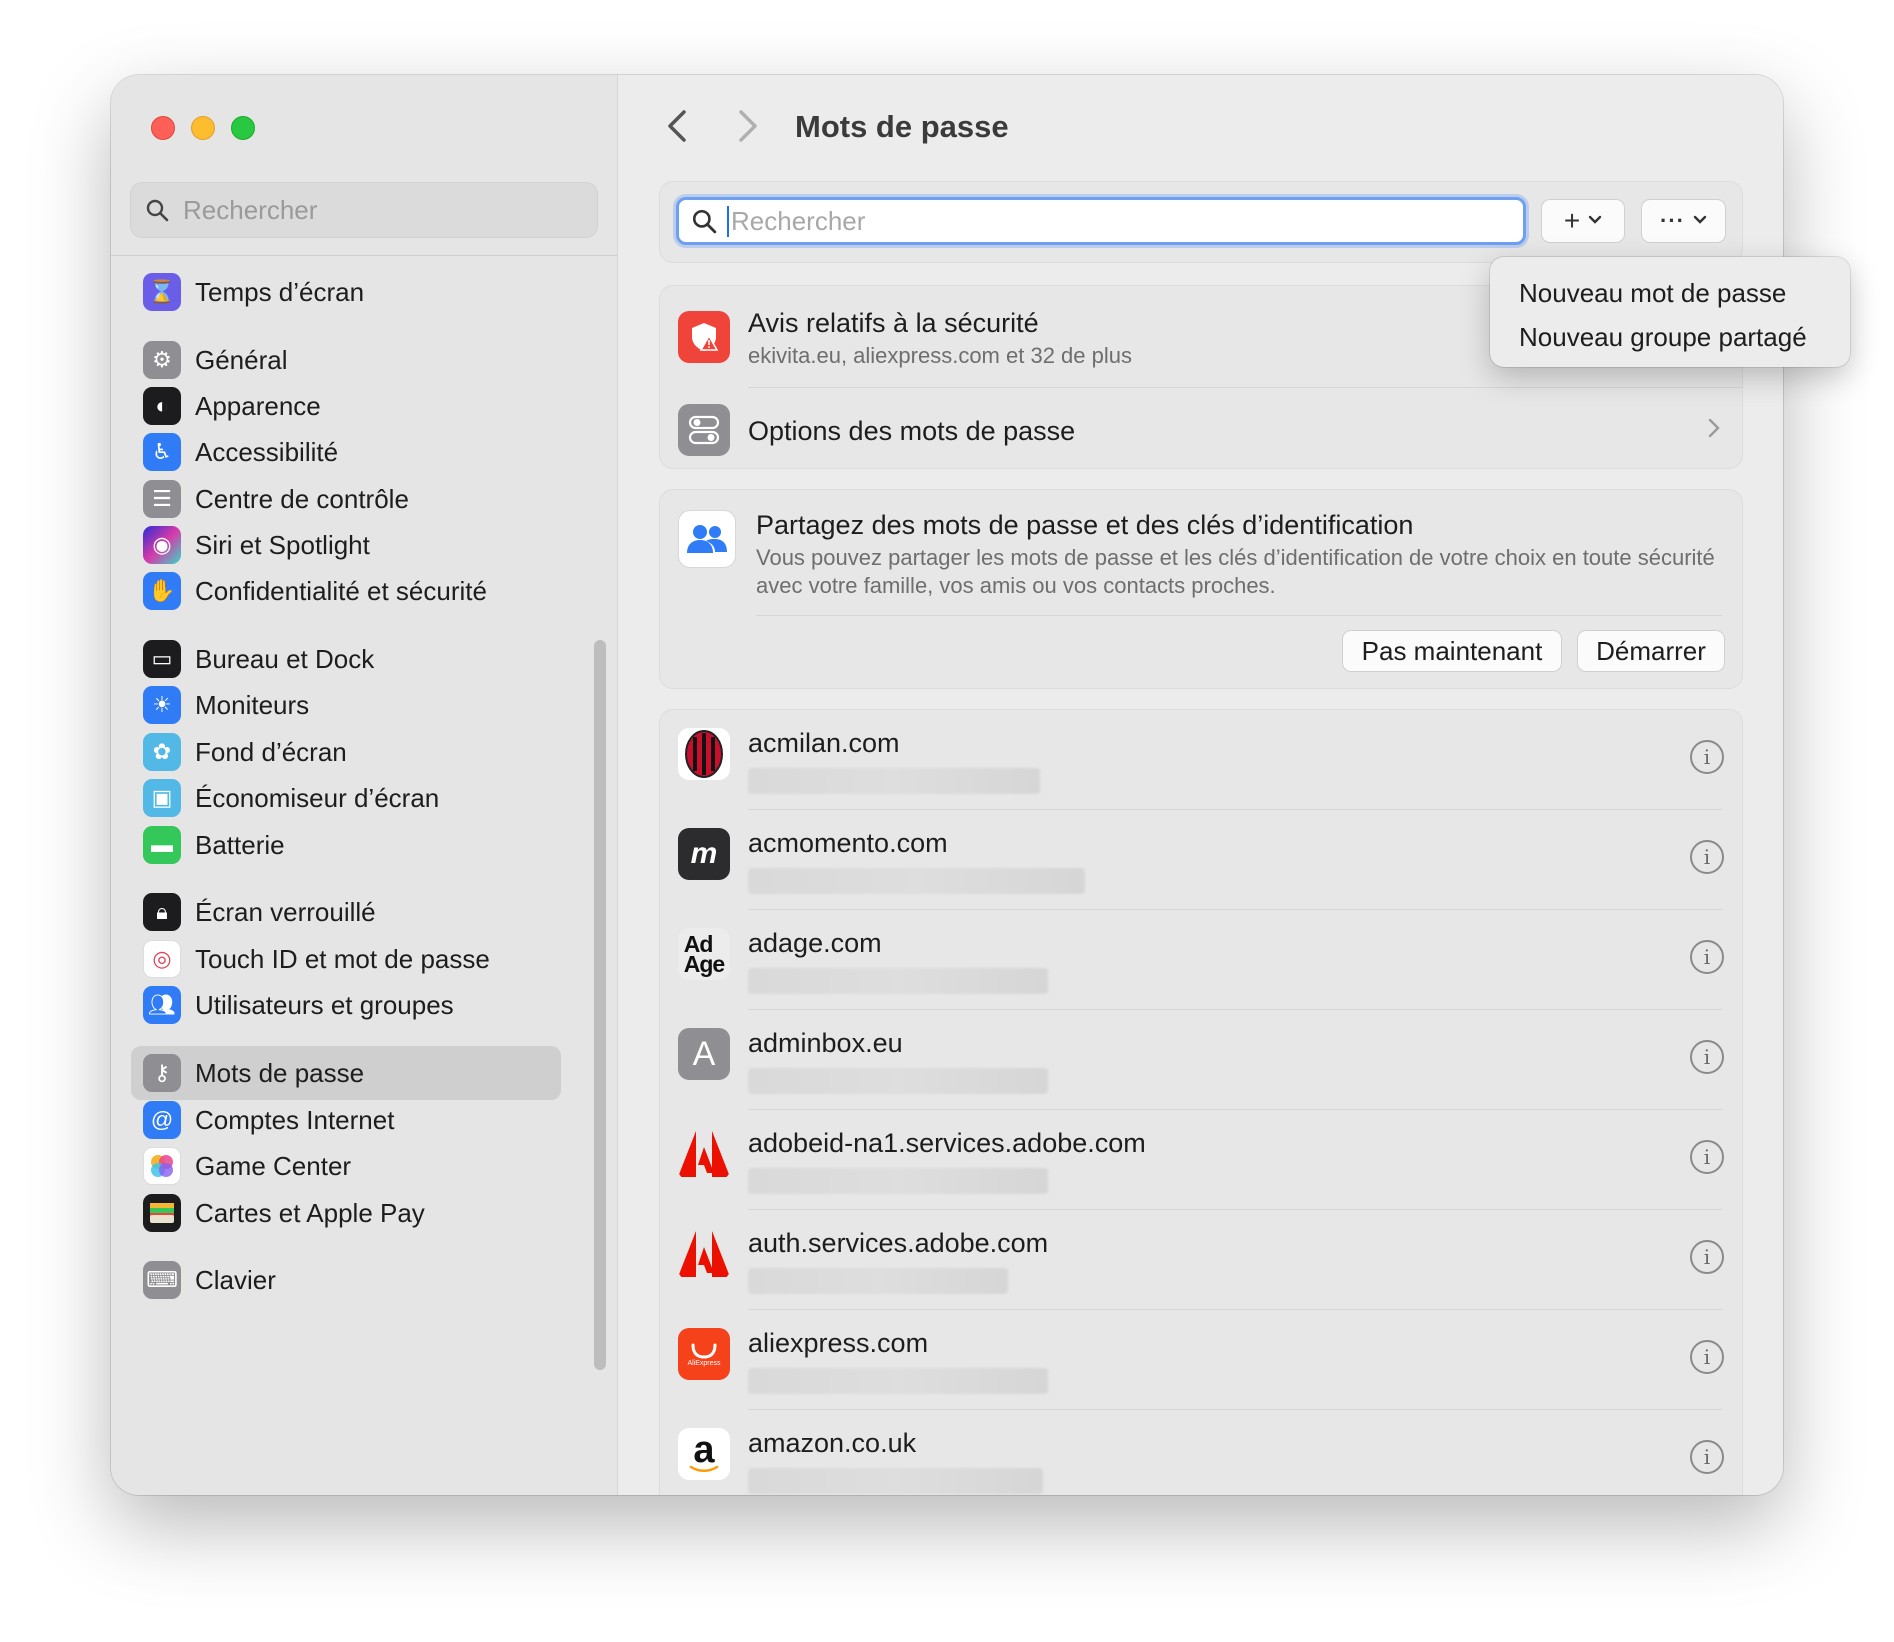 The image size is (1894, 1642). What do you see at coordinates (162, 545) in the screenshot?
I see `siri-icon: ◉` at bounding box center [162, 545].